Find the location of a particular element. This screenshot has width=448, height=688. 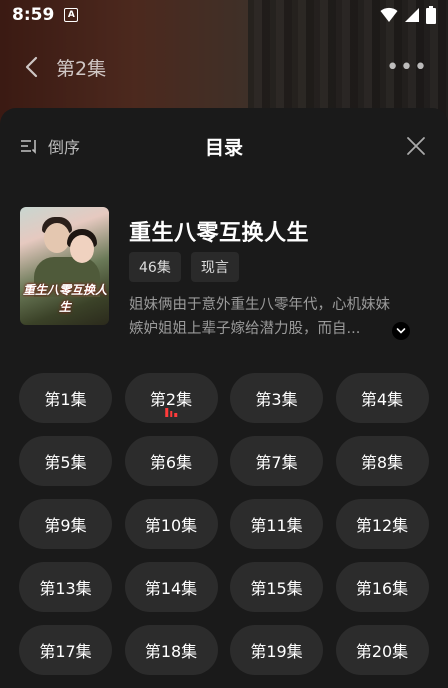

sheet-header: 倒序 目录 is located at coordinates (224, 146).